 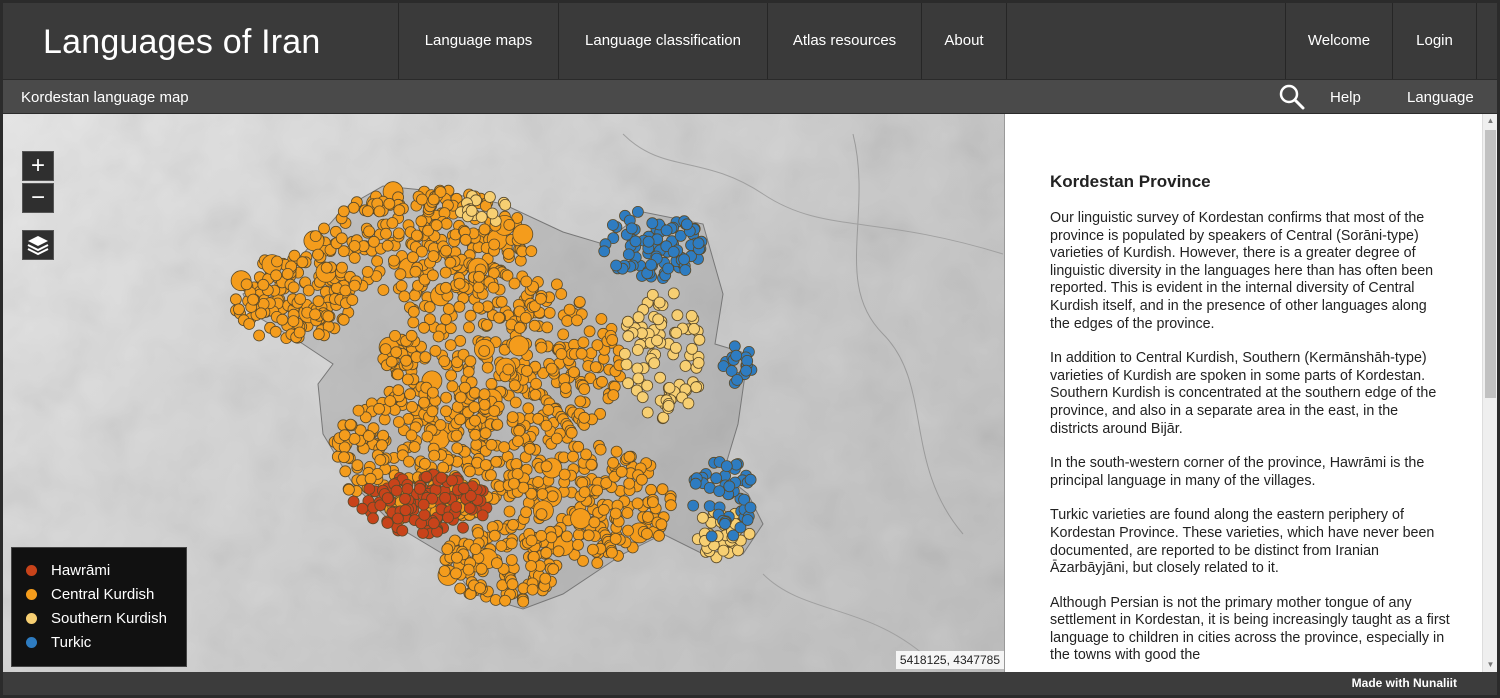 What do you see at coordinates (1440, 97) in the screenshot?
I see `language-menu: Language` at bounding box center [1440, 97].